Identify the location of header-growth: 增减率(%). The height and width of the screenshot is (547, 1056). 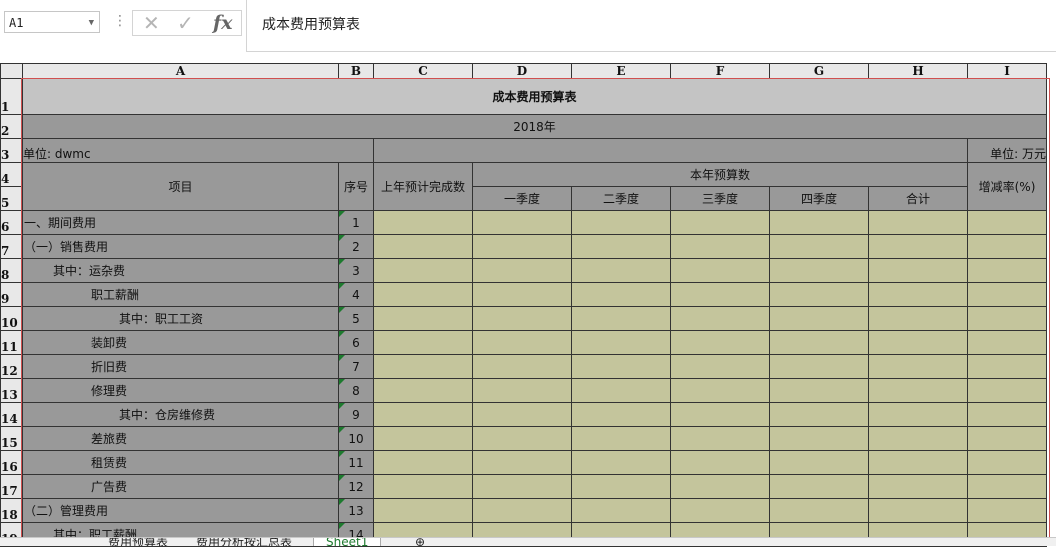
(1007, 186).